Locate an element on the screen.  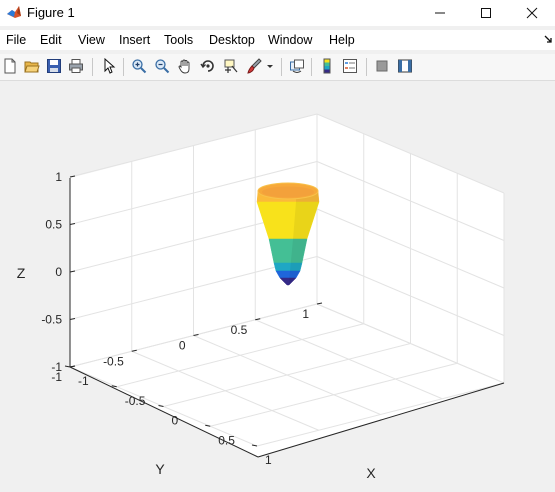
print-icon is located at coordinates (76, 66).